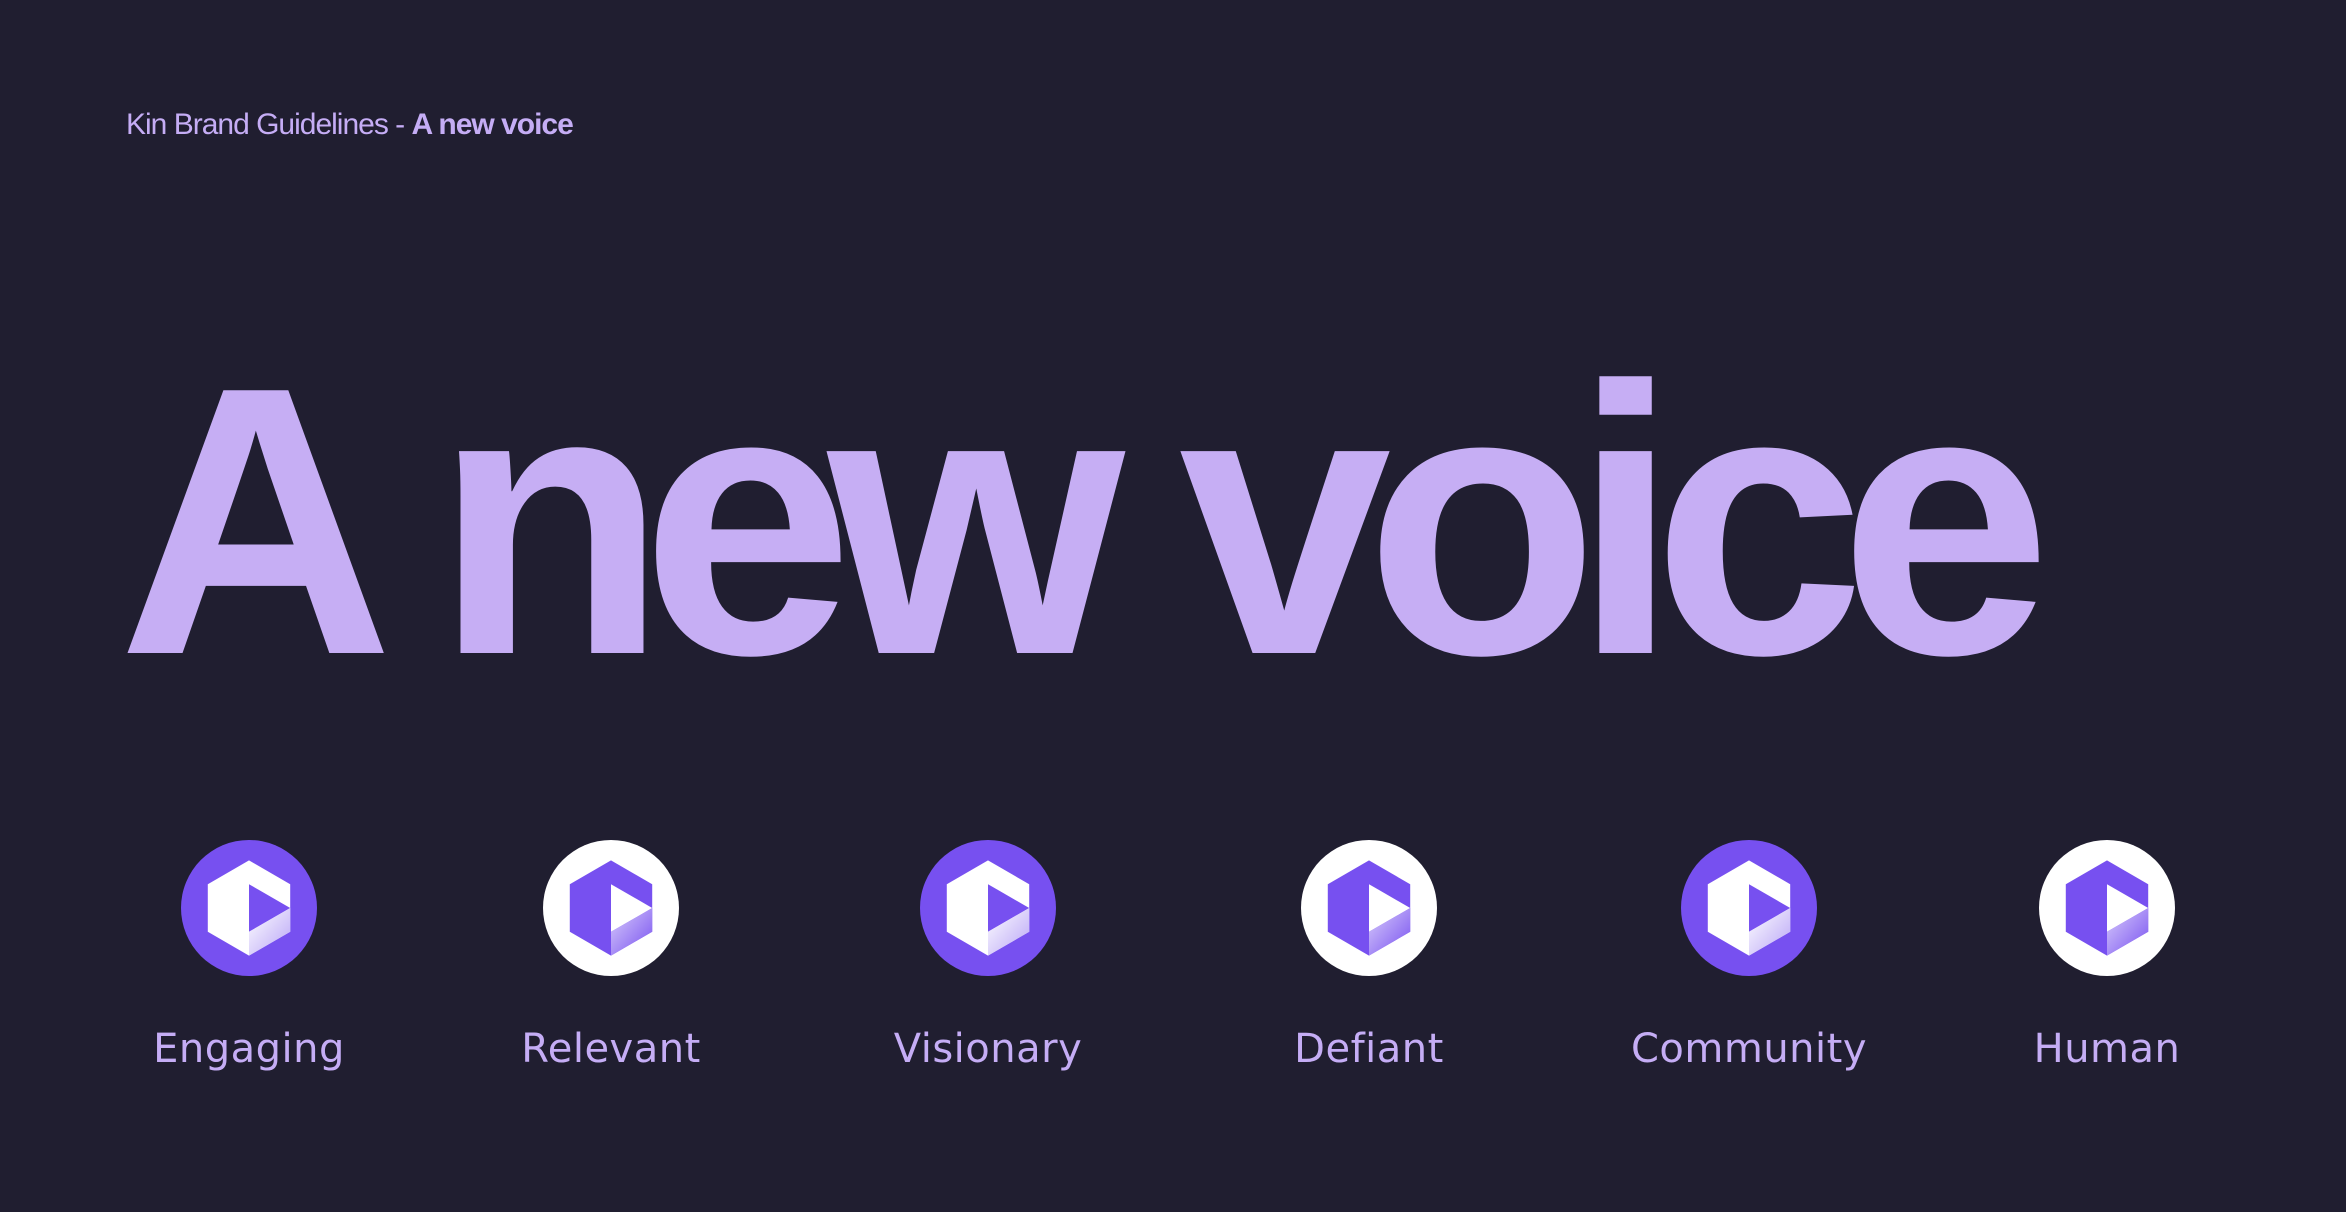 This screenshot has width=2346, height=1212. Describe the element at coordinates (2107, 1049) in the screenshot. I see `value-label: Human` at that location.